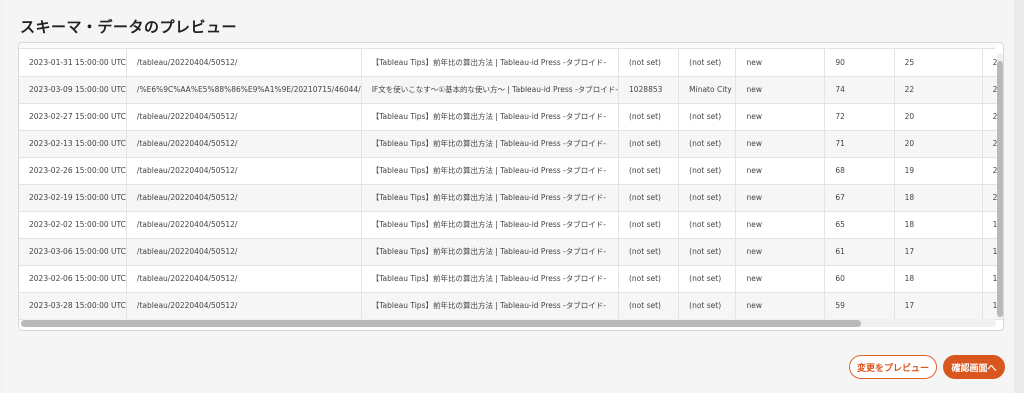 Image resolution: width=1024 pixels, height=393 pixels. Describe the element at coordinates (707, 90) in the screenshot. I see `table-cell: Minato City` at that location.